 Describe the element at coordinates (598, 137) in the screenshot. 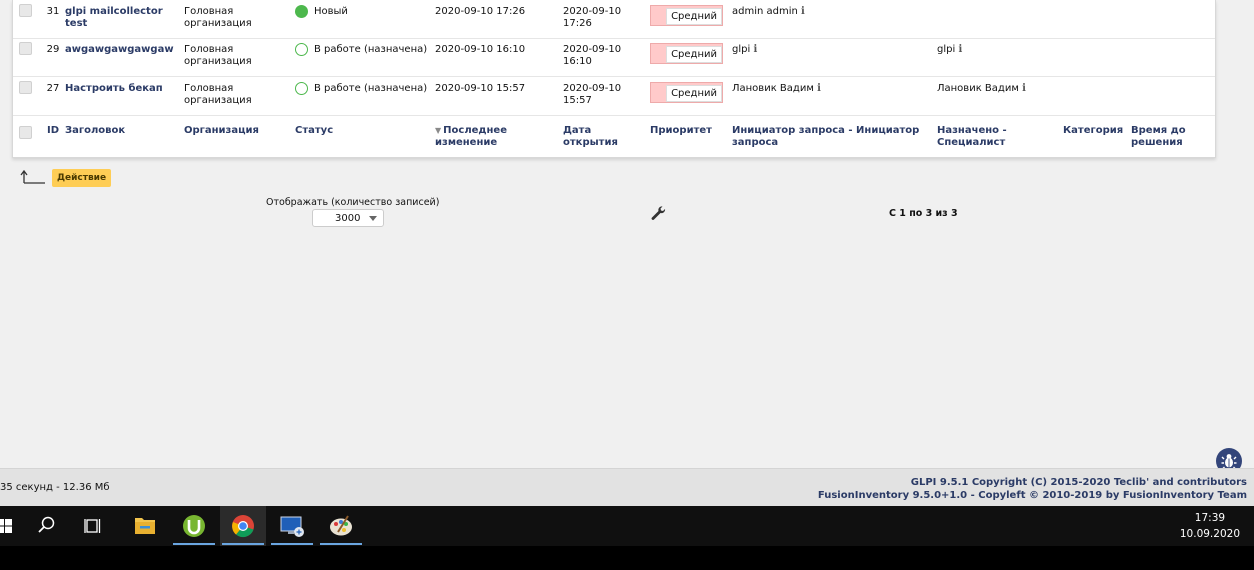

I see `column-header-opened: Дата открытия` at that location.